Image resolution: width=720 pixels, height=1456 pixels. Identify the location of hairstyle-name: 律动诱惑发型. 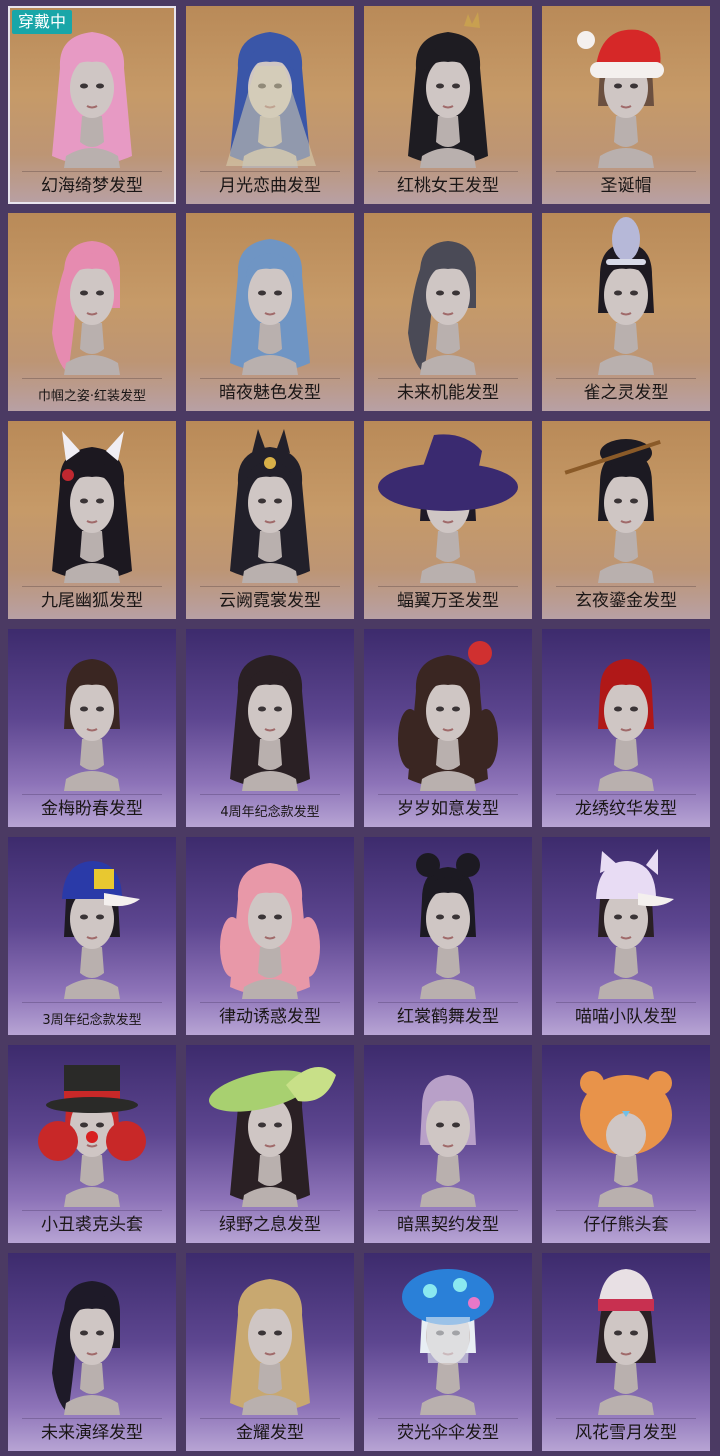
(270, 1017).